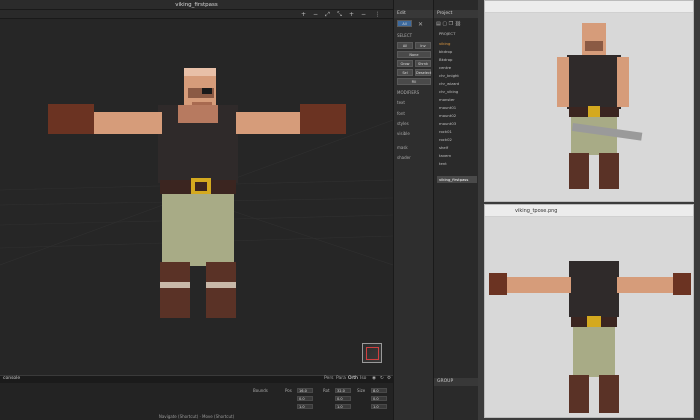 This screenshot has width=700, height=420. What do you see at coordinates (404, 23) in the screenshot?
I see `tab-all: All` at bounding box center [404, 23].